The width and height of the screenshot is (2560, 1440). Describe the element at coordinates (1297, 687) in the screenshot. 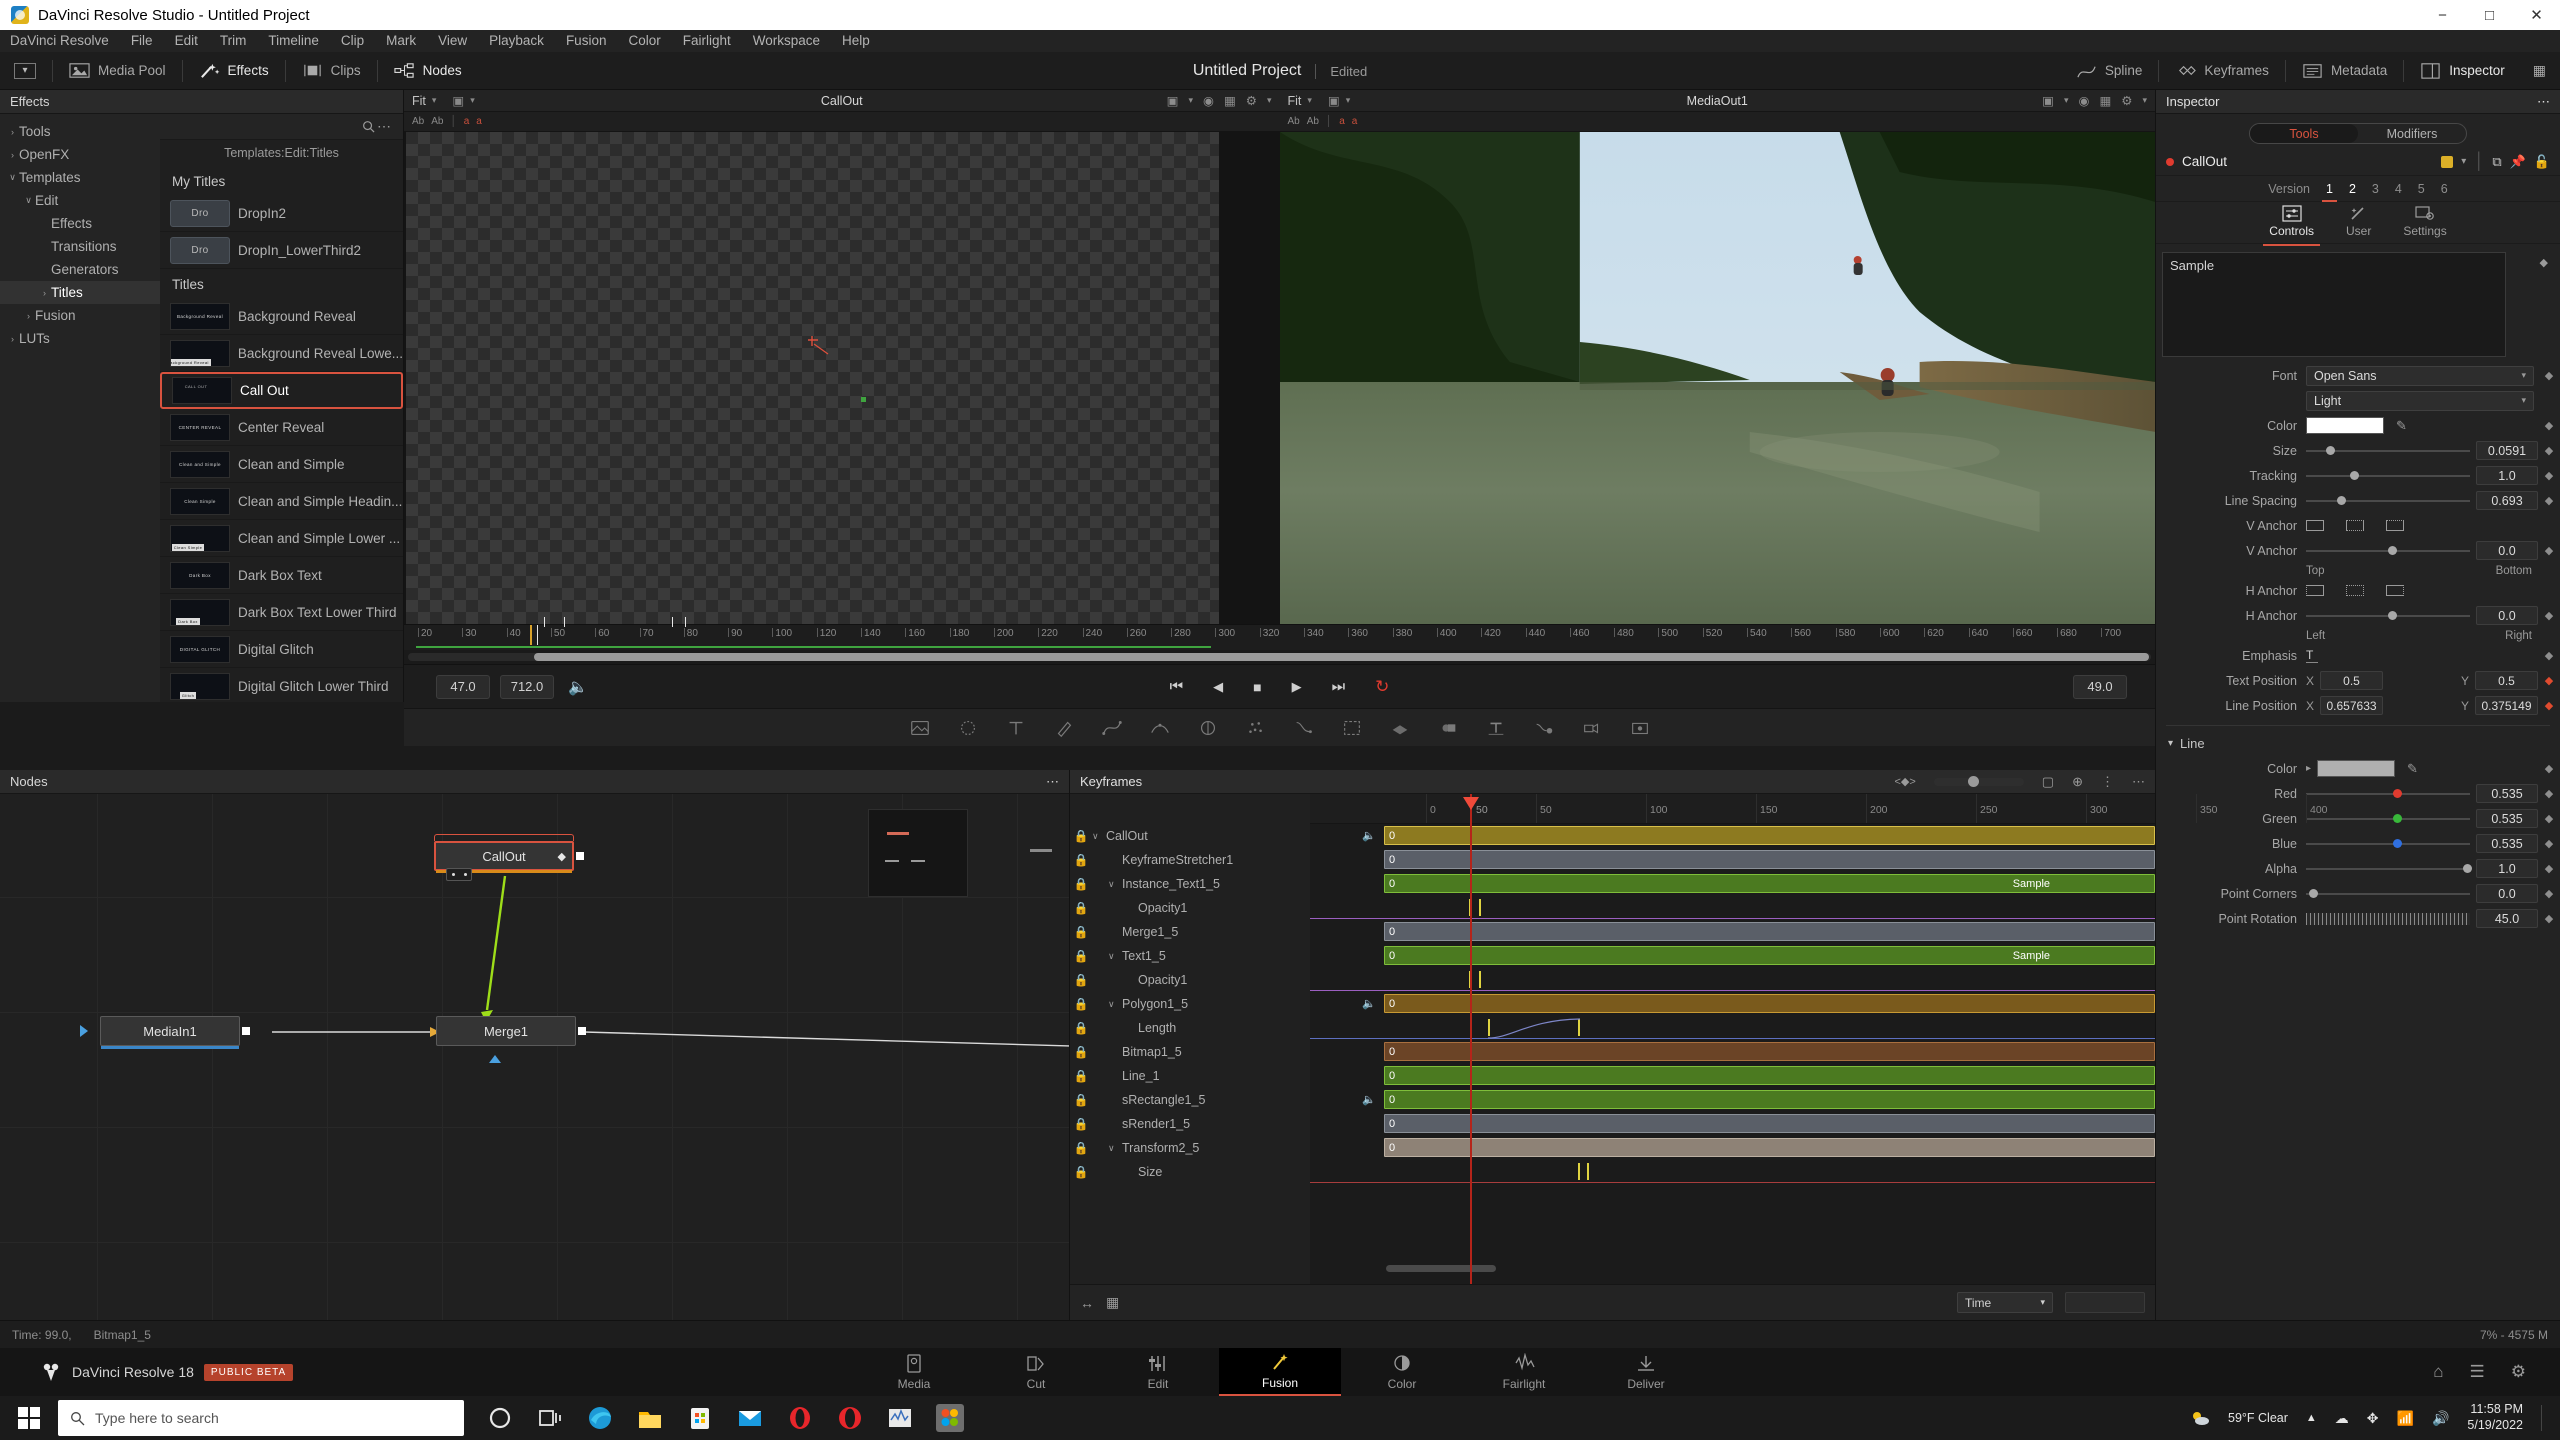

I see `play-button: ▶` at that location.